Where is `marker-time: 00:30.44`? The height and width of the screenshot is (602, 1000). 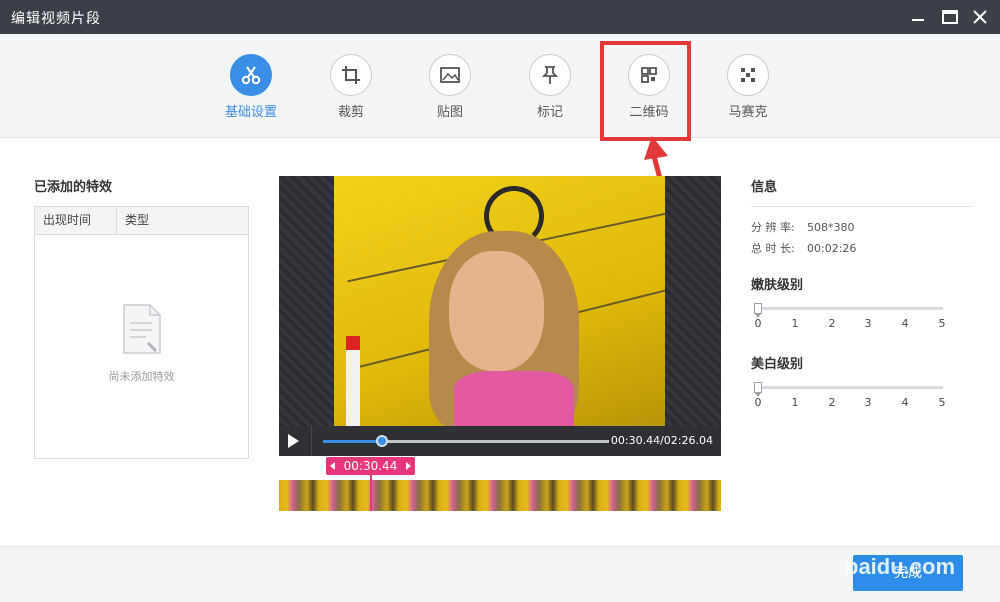 marker-time: 00:30.44 is located at coordinates (370, 466).